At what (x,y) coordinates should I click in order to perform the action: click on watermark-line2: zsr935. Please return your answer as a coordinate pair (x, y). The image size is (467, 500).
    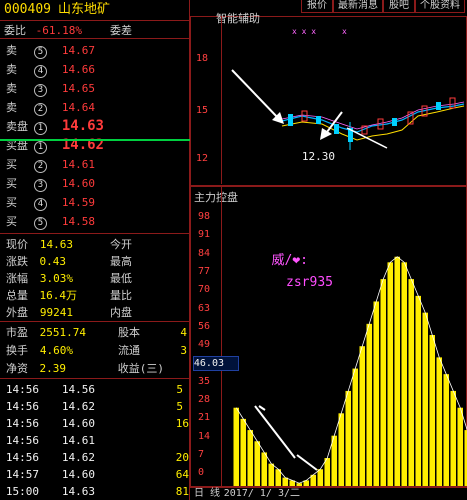
    Looking at the image, I should click on (309, 282).